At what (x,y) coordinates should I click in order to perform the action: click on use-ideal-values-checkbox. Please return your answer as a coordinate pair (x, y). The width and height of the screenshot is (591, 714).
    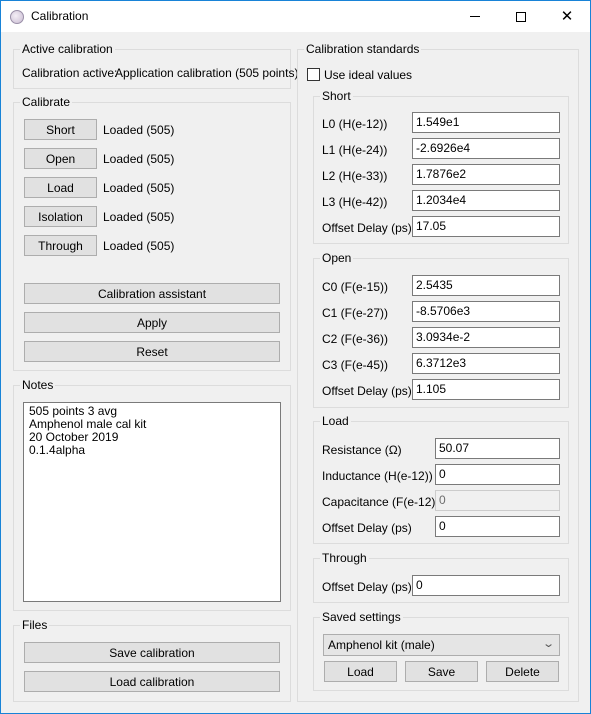
    Looking at the image, I should click on (313, 74).